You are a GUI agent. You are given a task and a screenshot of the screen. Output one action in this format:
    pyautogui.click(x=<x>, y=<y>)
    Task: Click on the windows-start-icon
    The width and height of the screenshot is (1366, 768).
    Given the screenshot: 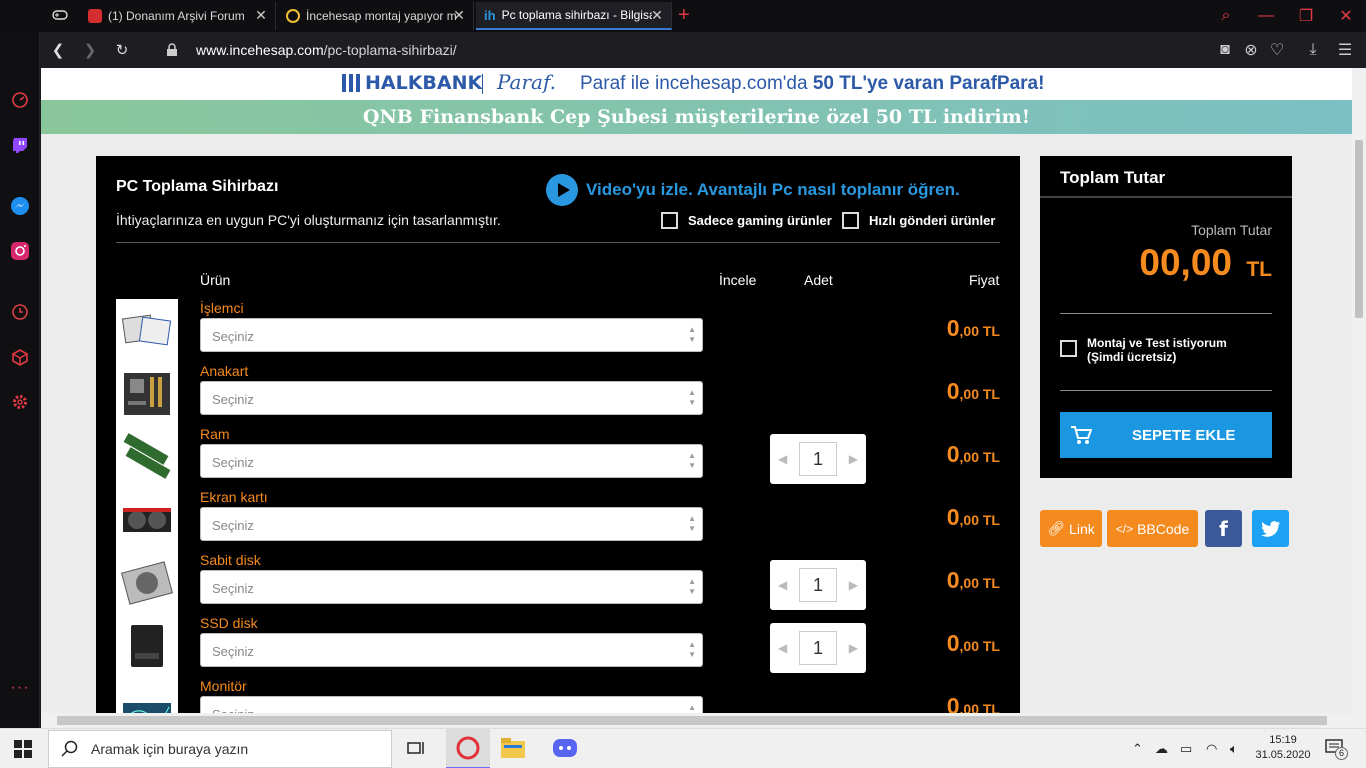 What is the action you would take?
    pyautogui.click(x=23, y=751)
    